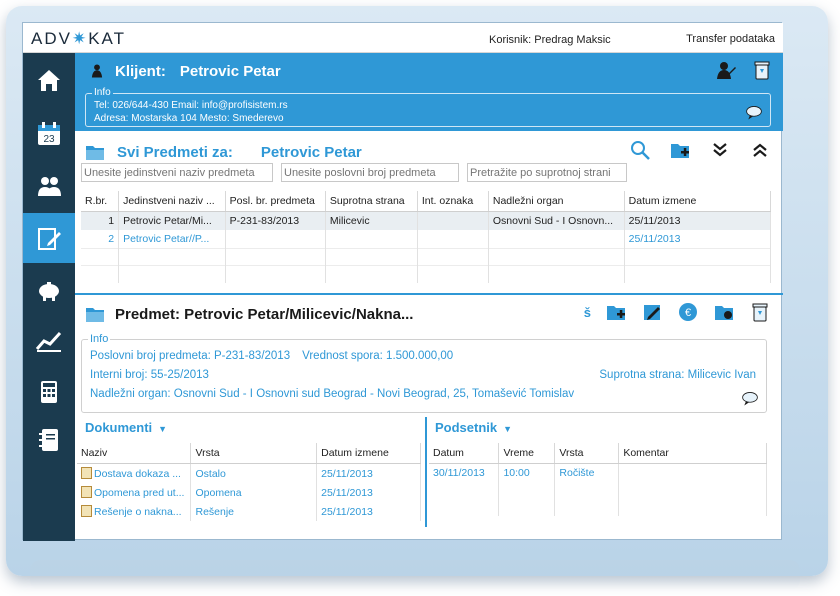  Describe the element at coordinates (587, 312) in the screenshot. I see `case-s-button: š` at that location.